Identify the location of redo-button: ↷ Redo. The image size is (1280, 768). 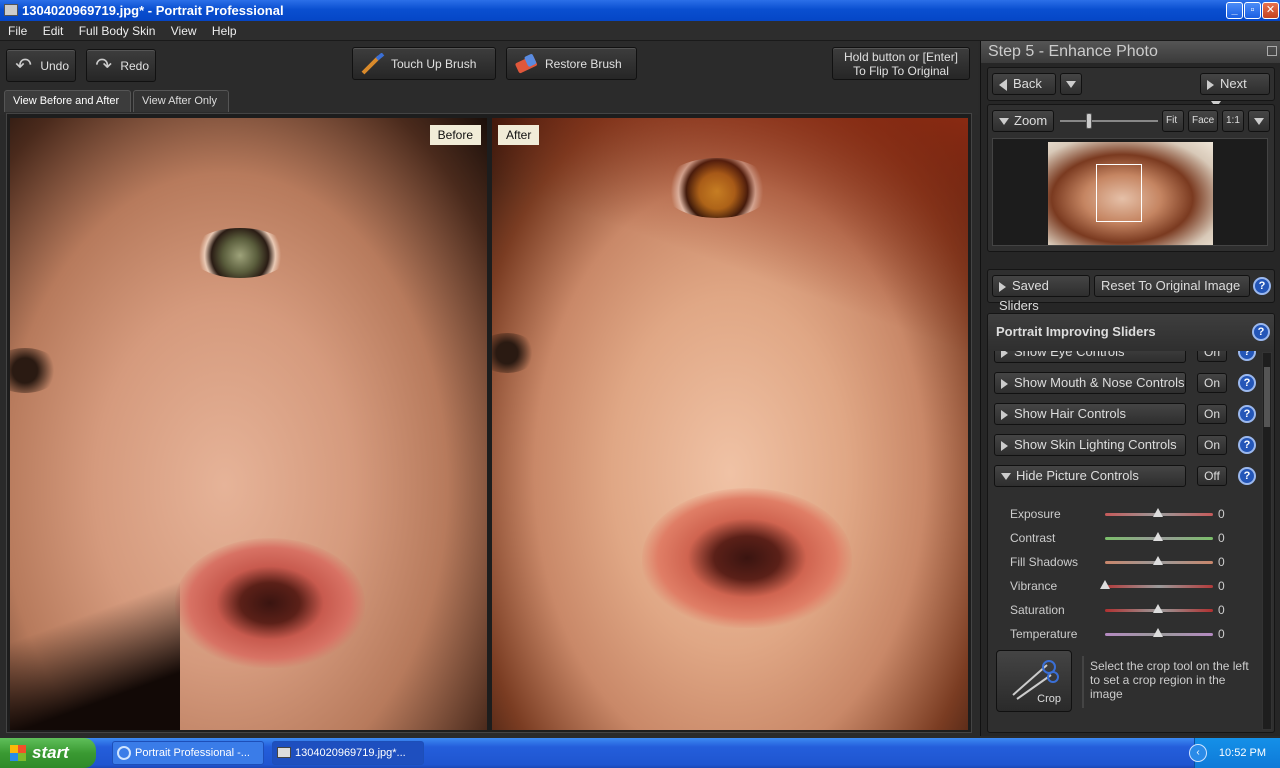
(121, 65).